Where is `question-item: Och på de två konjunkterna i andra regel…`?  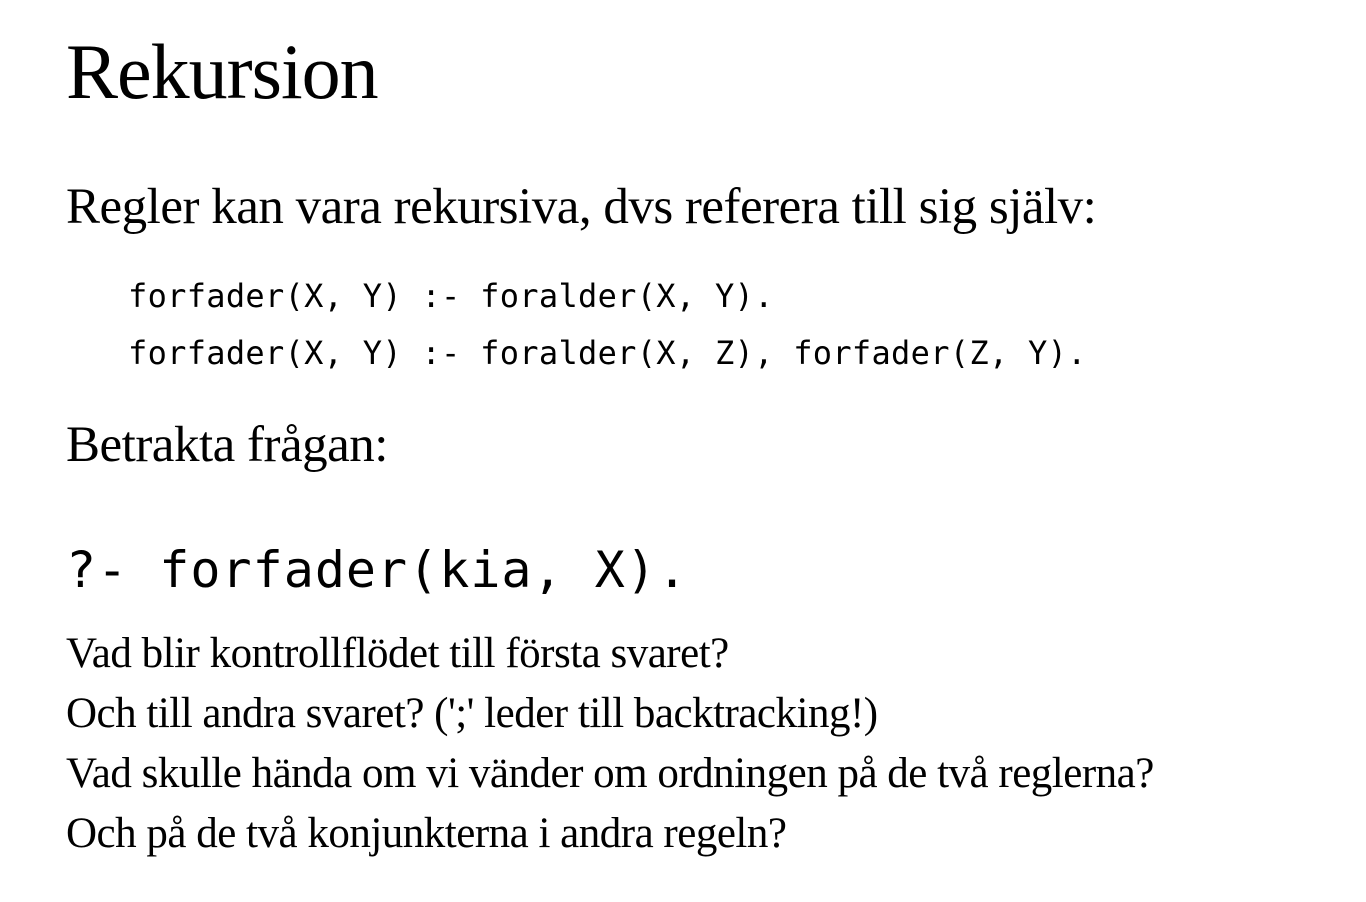 question-item: Och på de två konjunkterna i andra regel… is located at coordinates (426, 833).